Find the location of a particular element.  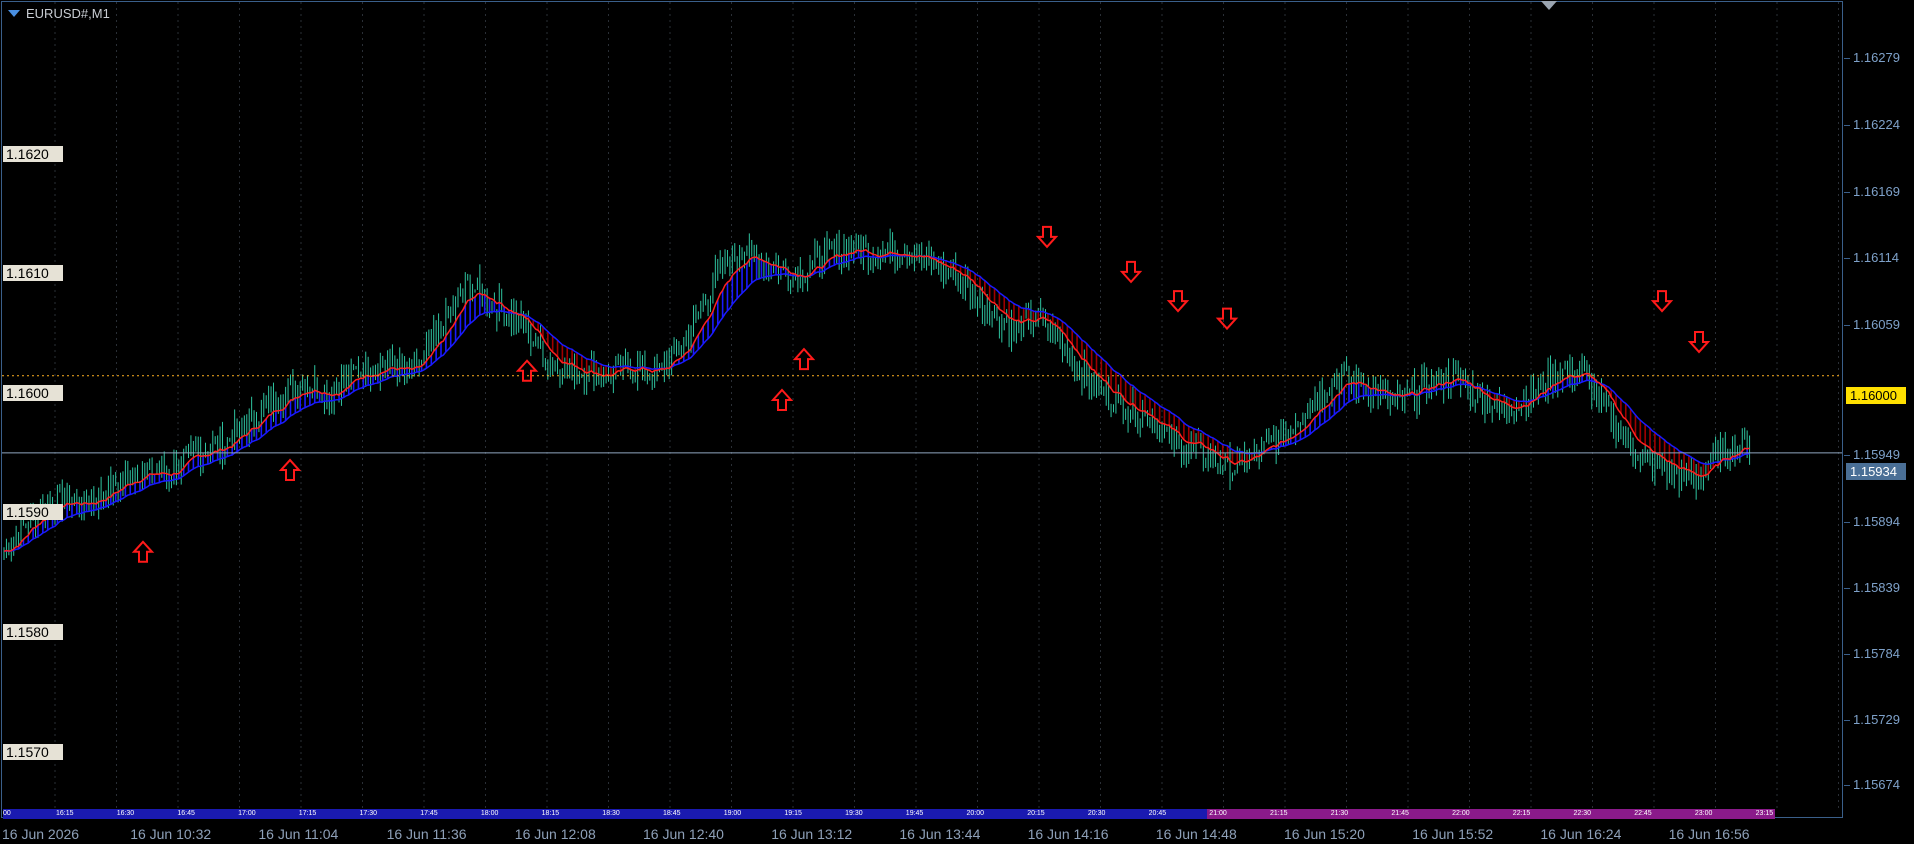

session-label: 19:00 is located at coordinates (732, 813).